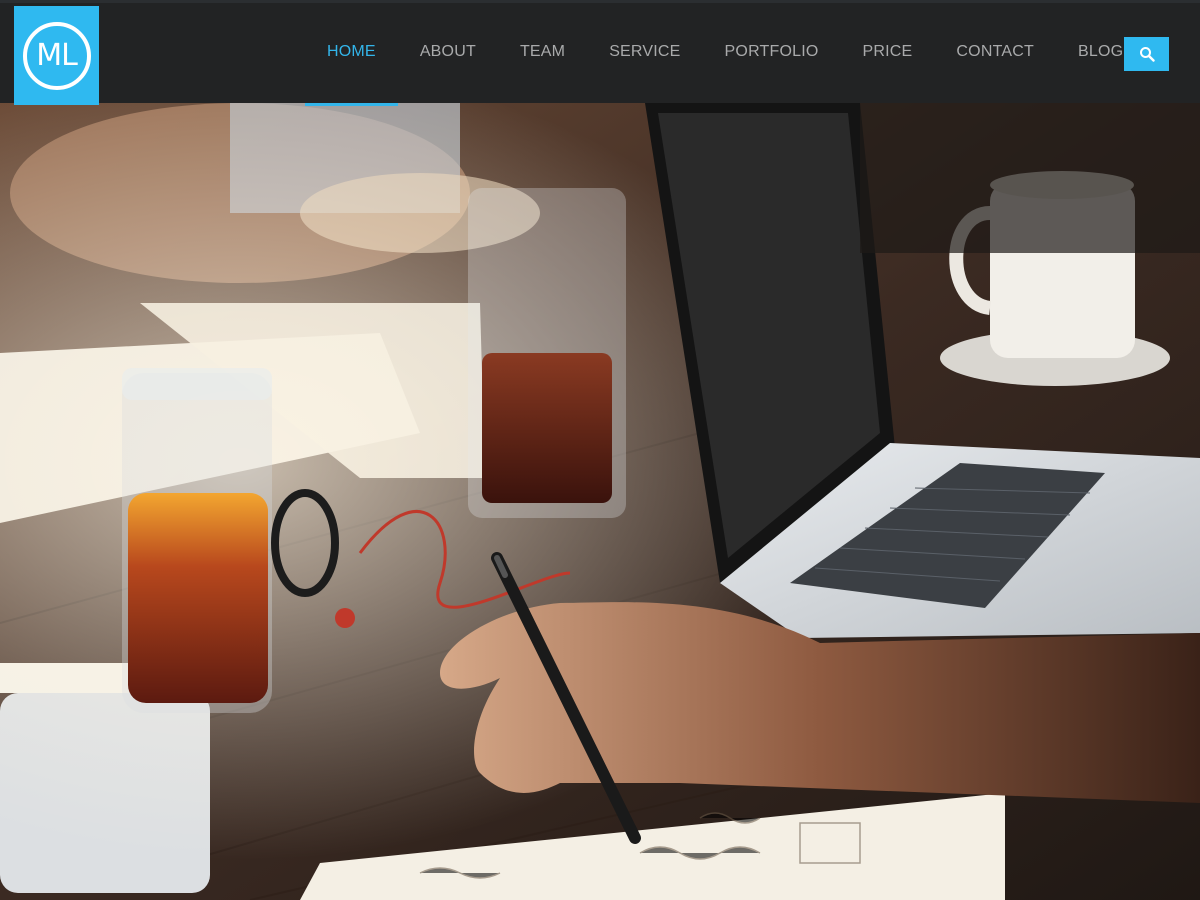 This screenshot has height=900, width=1200. I want to click on nav-item-price: PRICE, so click(888, 53).